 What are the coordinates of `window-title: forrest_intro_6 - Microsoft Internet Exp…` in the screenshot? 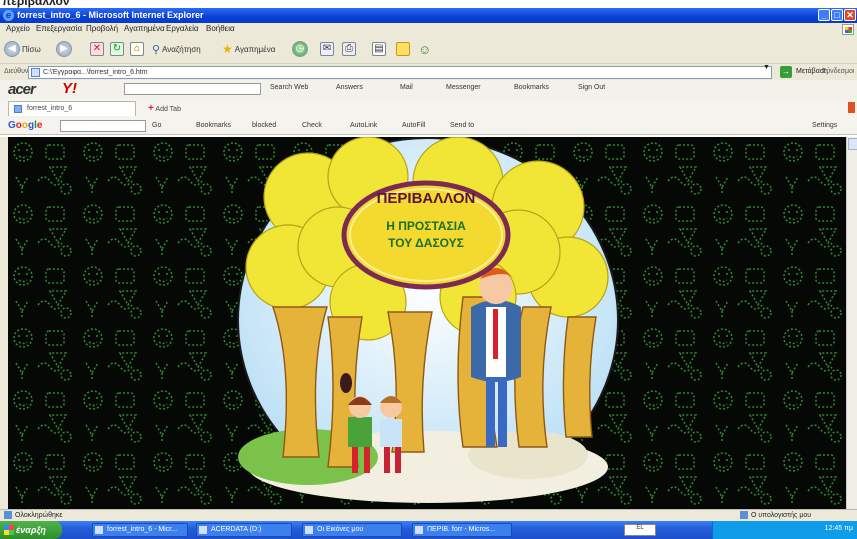 It's located at (110, 15).